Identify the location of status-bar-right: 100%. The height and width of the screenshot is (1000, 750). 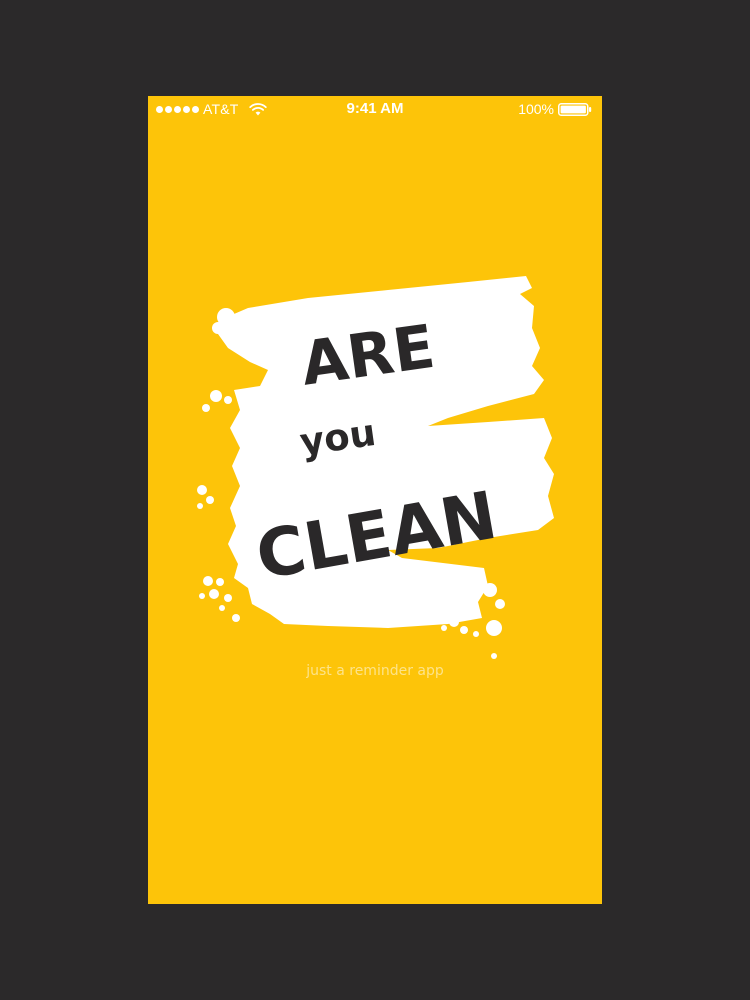
(555, 109).